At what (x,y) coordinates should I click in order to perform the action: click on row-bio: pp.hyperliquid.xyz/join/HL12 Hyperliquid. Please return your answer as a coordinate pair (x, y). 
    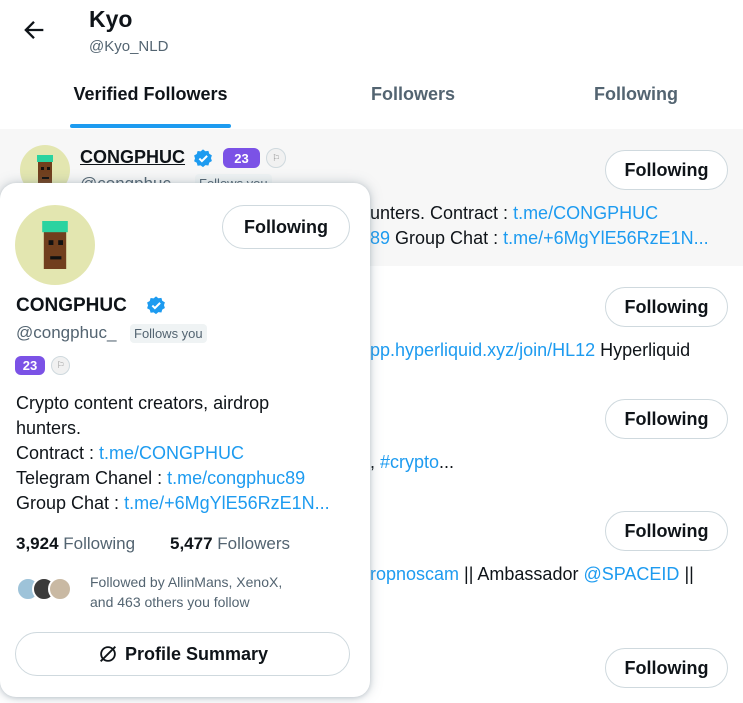
    Looking at the image, I should click on (530, 350).